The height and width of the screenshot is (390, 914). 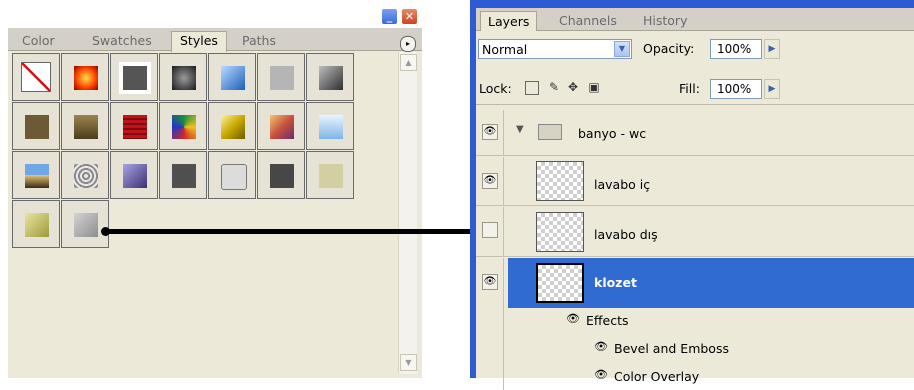 I want to click on style-dark-round-swatch, so click(x=183, y=77).